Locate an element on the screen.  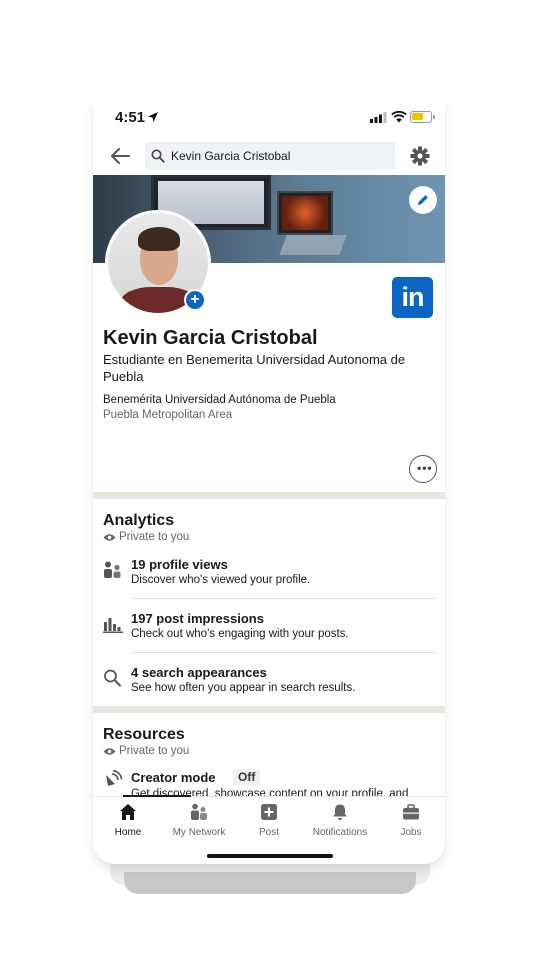
nav-my-network: My Network is located at coordinates (199, 820).